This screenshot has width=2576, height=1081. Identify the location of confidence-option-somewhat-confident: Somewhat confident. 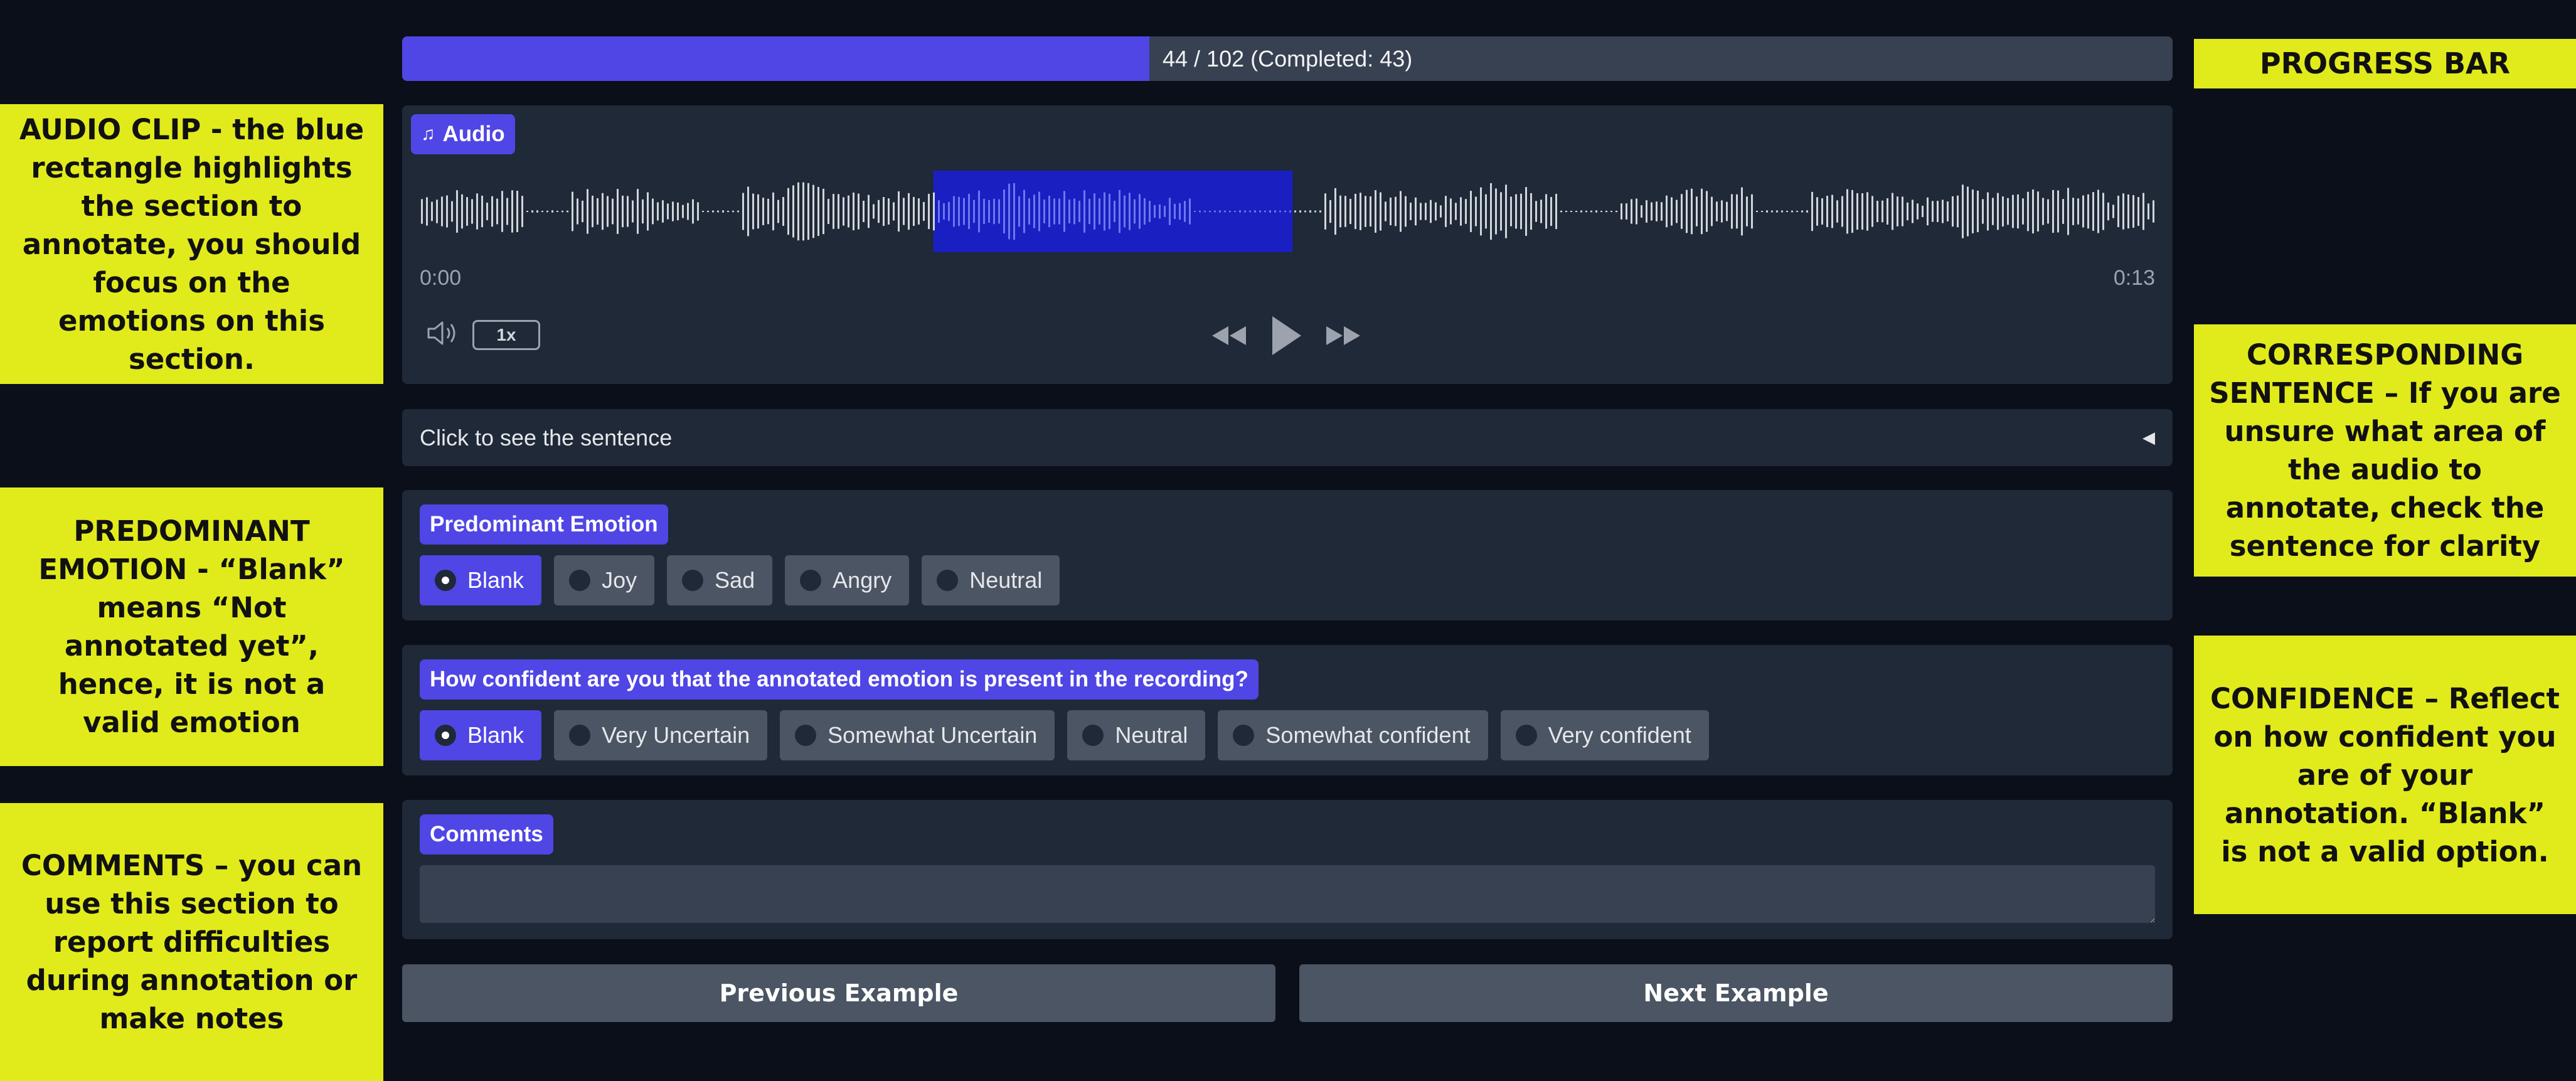
(1353, 735).